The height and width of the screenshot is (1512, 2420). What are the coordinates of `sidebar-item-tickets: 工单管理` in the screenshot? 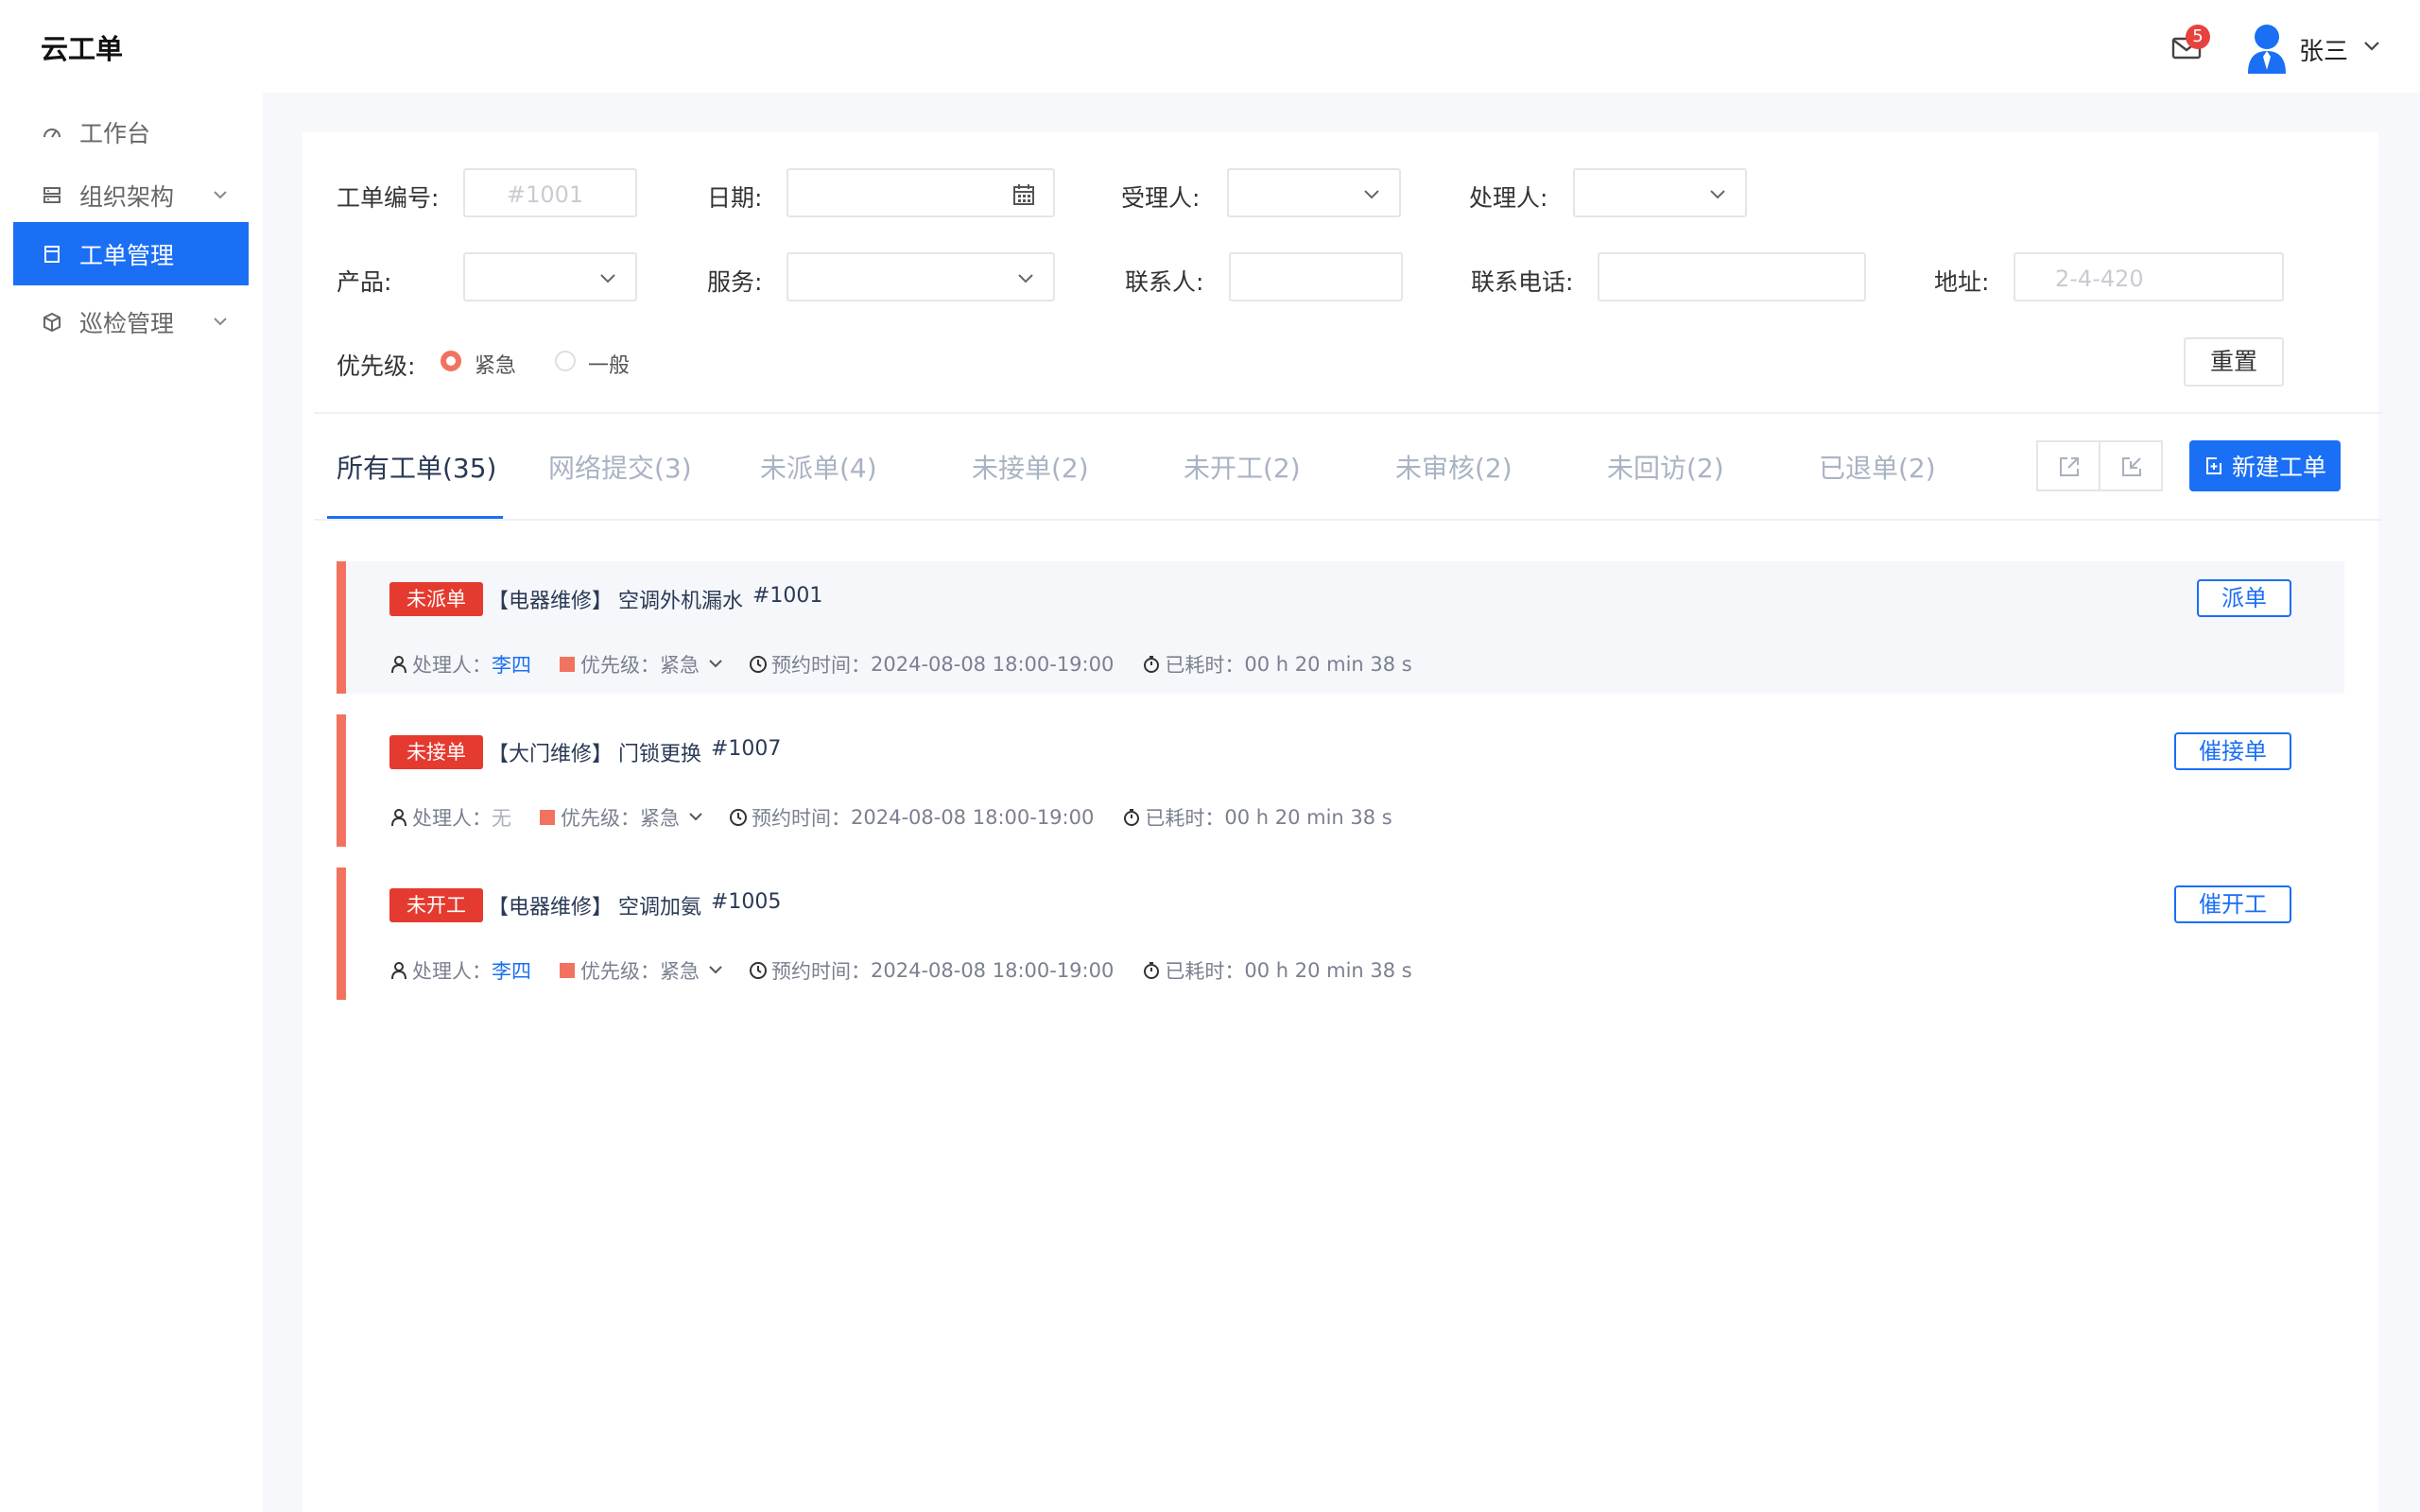 It's located at (131, 253).